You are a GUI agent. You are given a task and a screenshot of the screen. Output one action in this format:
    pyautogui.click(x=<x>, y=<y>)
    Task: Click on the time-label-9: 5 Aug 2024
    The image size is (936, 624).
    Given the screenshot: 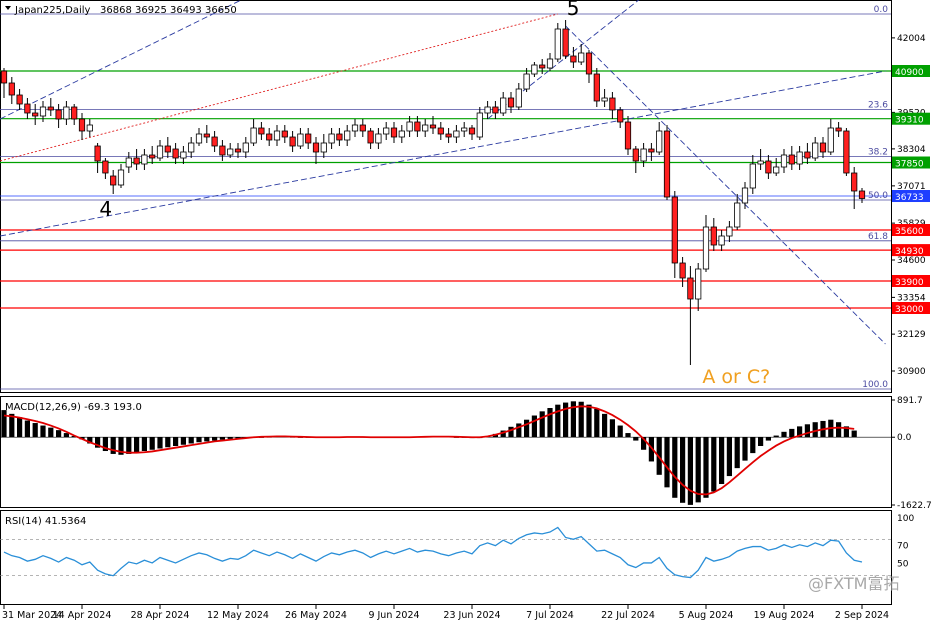 What is the action you would take?
    pyautogui.click(x=706, y=615)
    